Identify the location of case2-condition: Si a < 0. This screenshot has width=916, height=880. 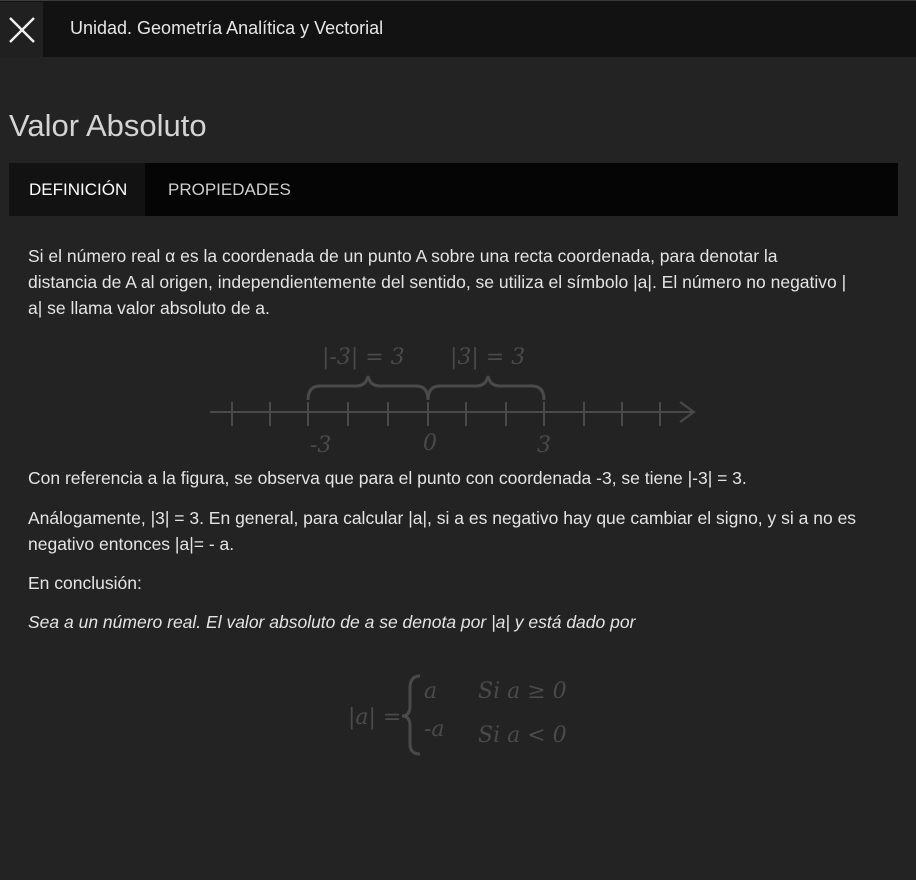
(522, 735).